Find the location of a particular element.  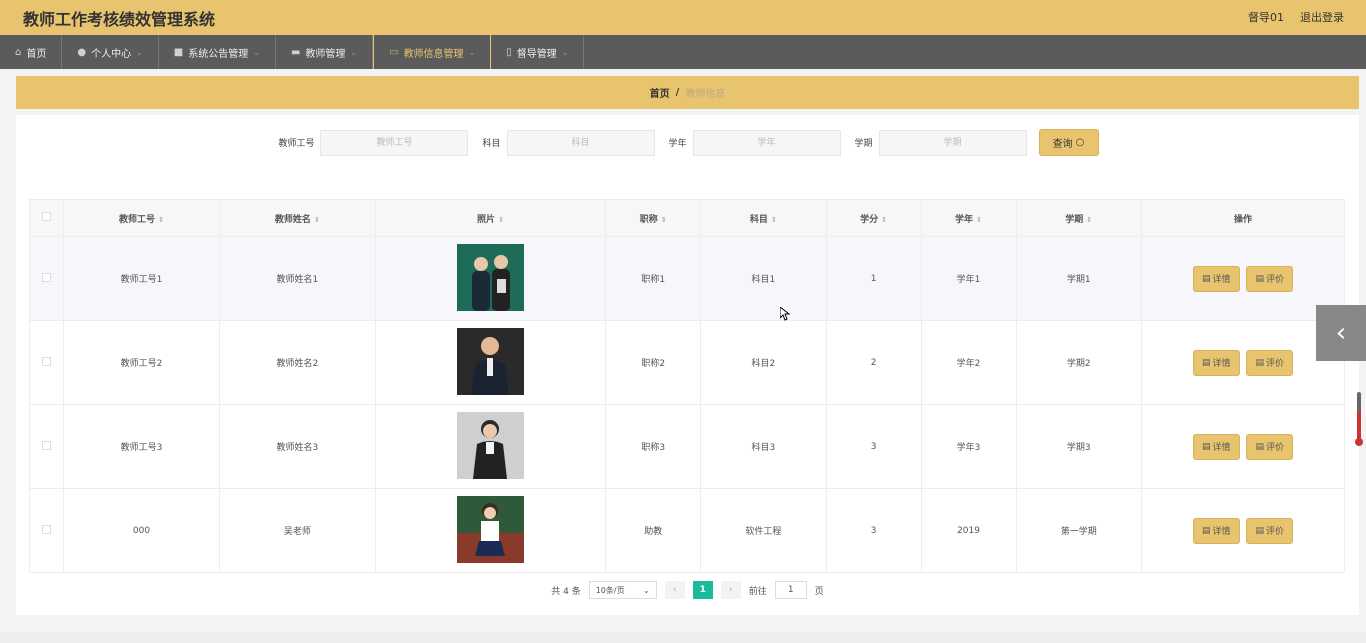

nav-item-label: 教师管理 is located at coordinates (325, 54).